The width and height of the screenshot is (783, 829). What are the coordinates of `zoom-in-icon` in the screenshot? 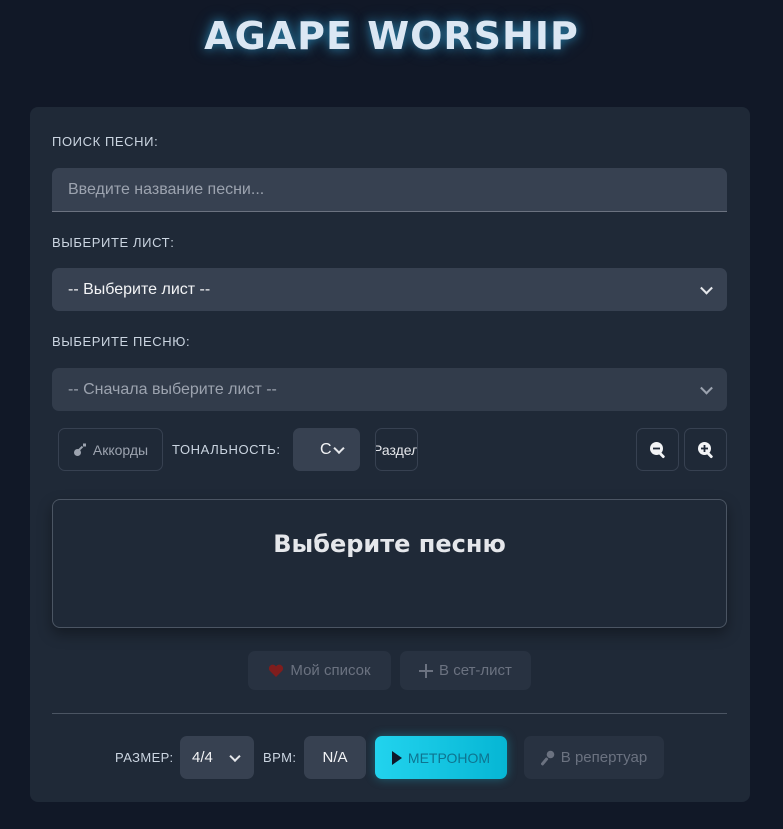 It's located at (706, 450).